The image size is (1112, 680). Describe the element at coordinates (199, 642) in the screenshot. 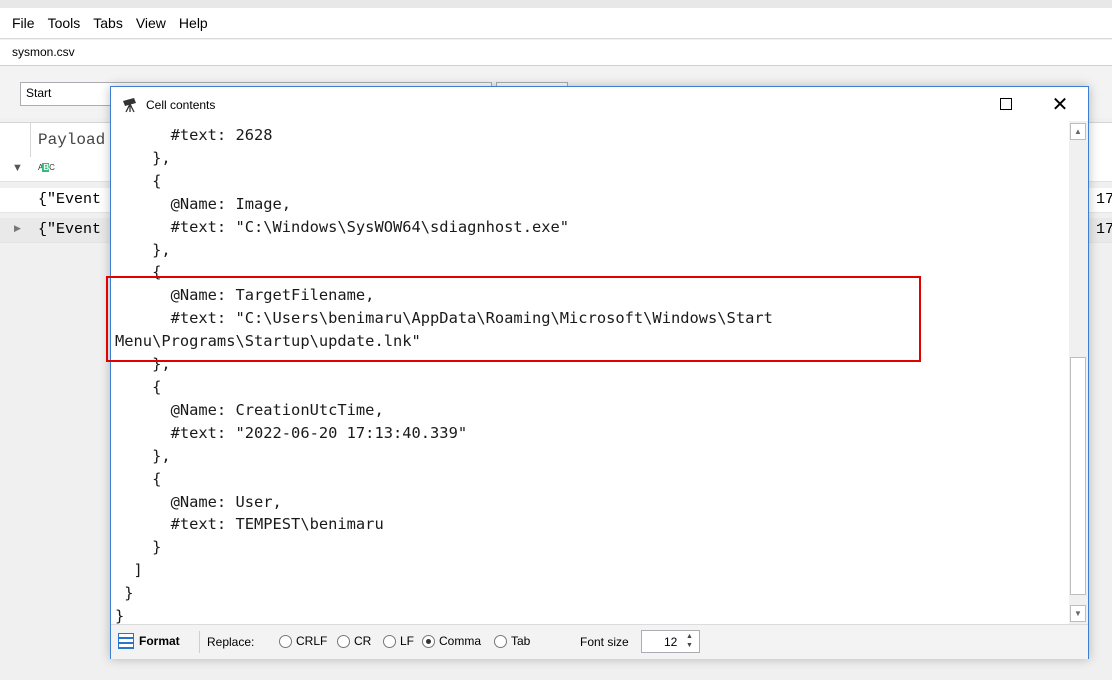

I see `footer-separator` at that location.